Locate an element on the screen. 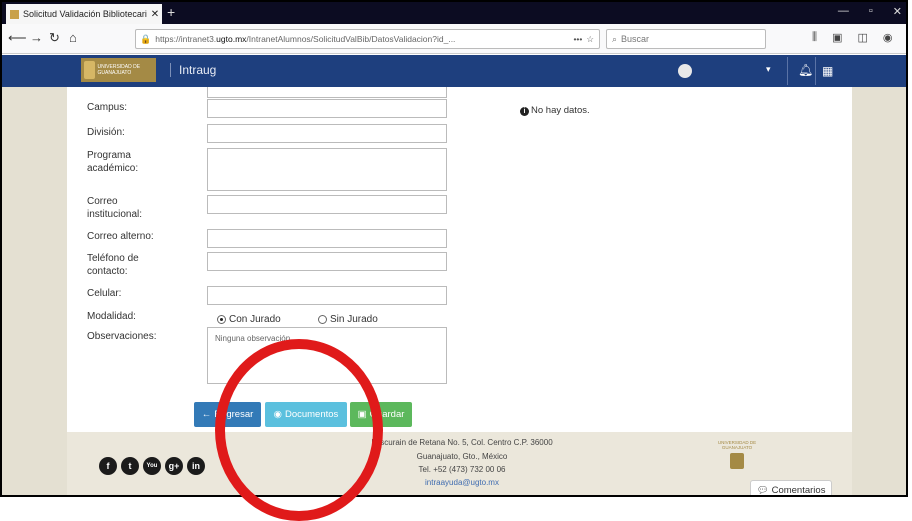  site-name: Intraug is located at coordinates (193, 70).